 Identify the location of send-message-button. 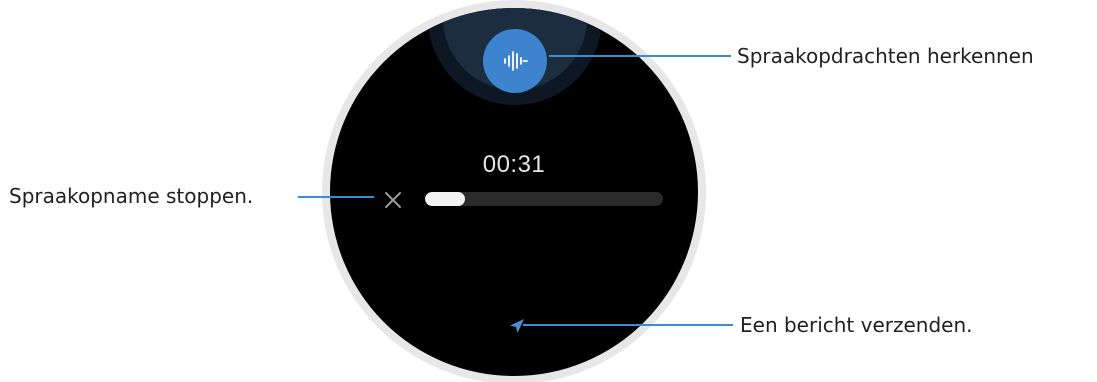
(517, 326).